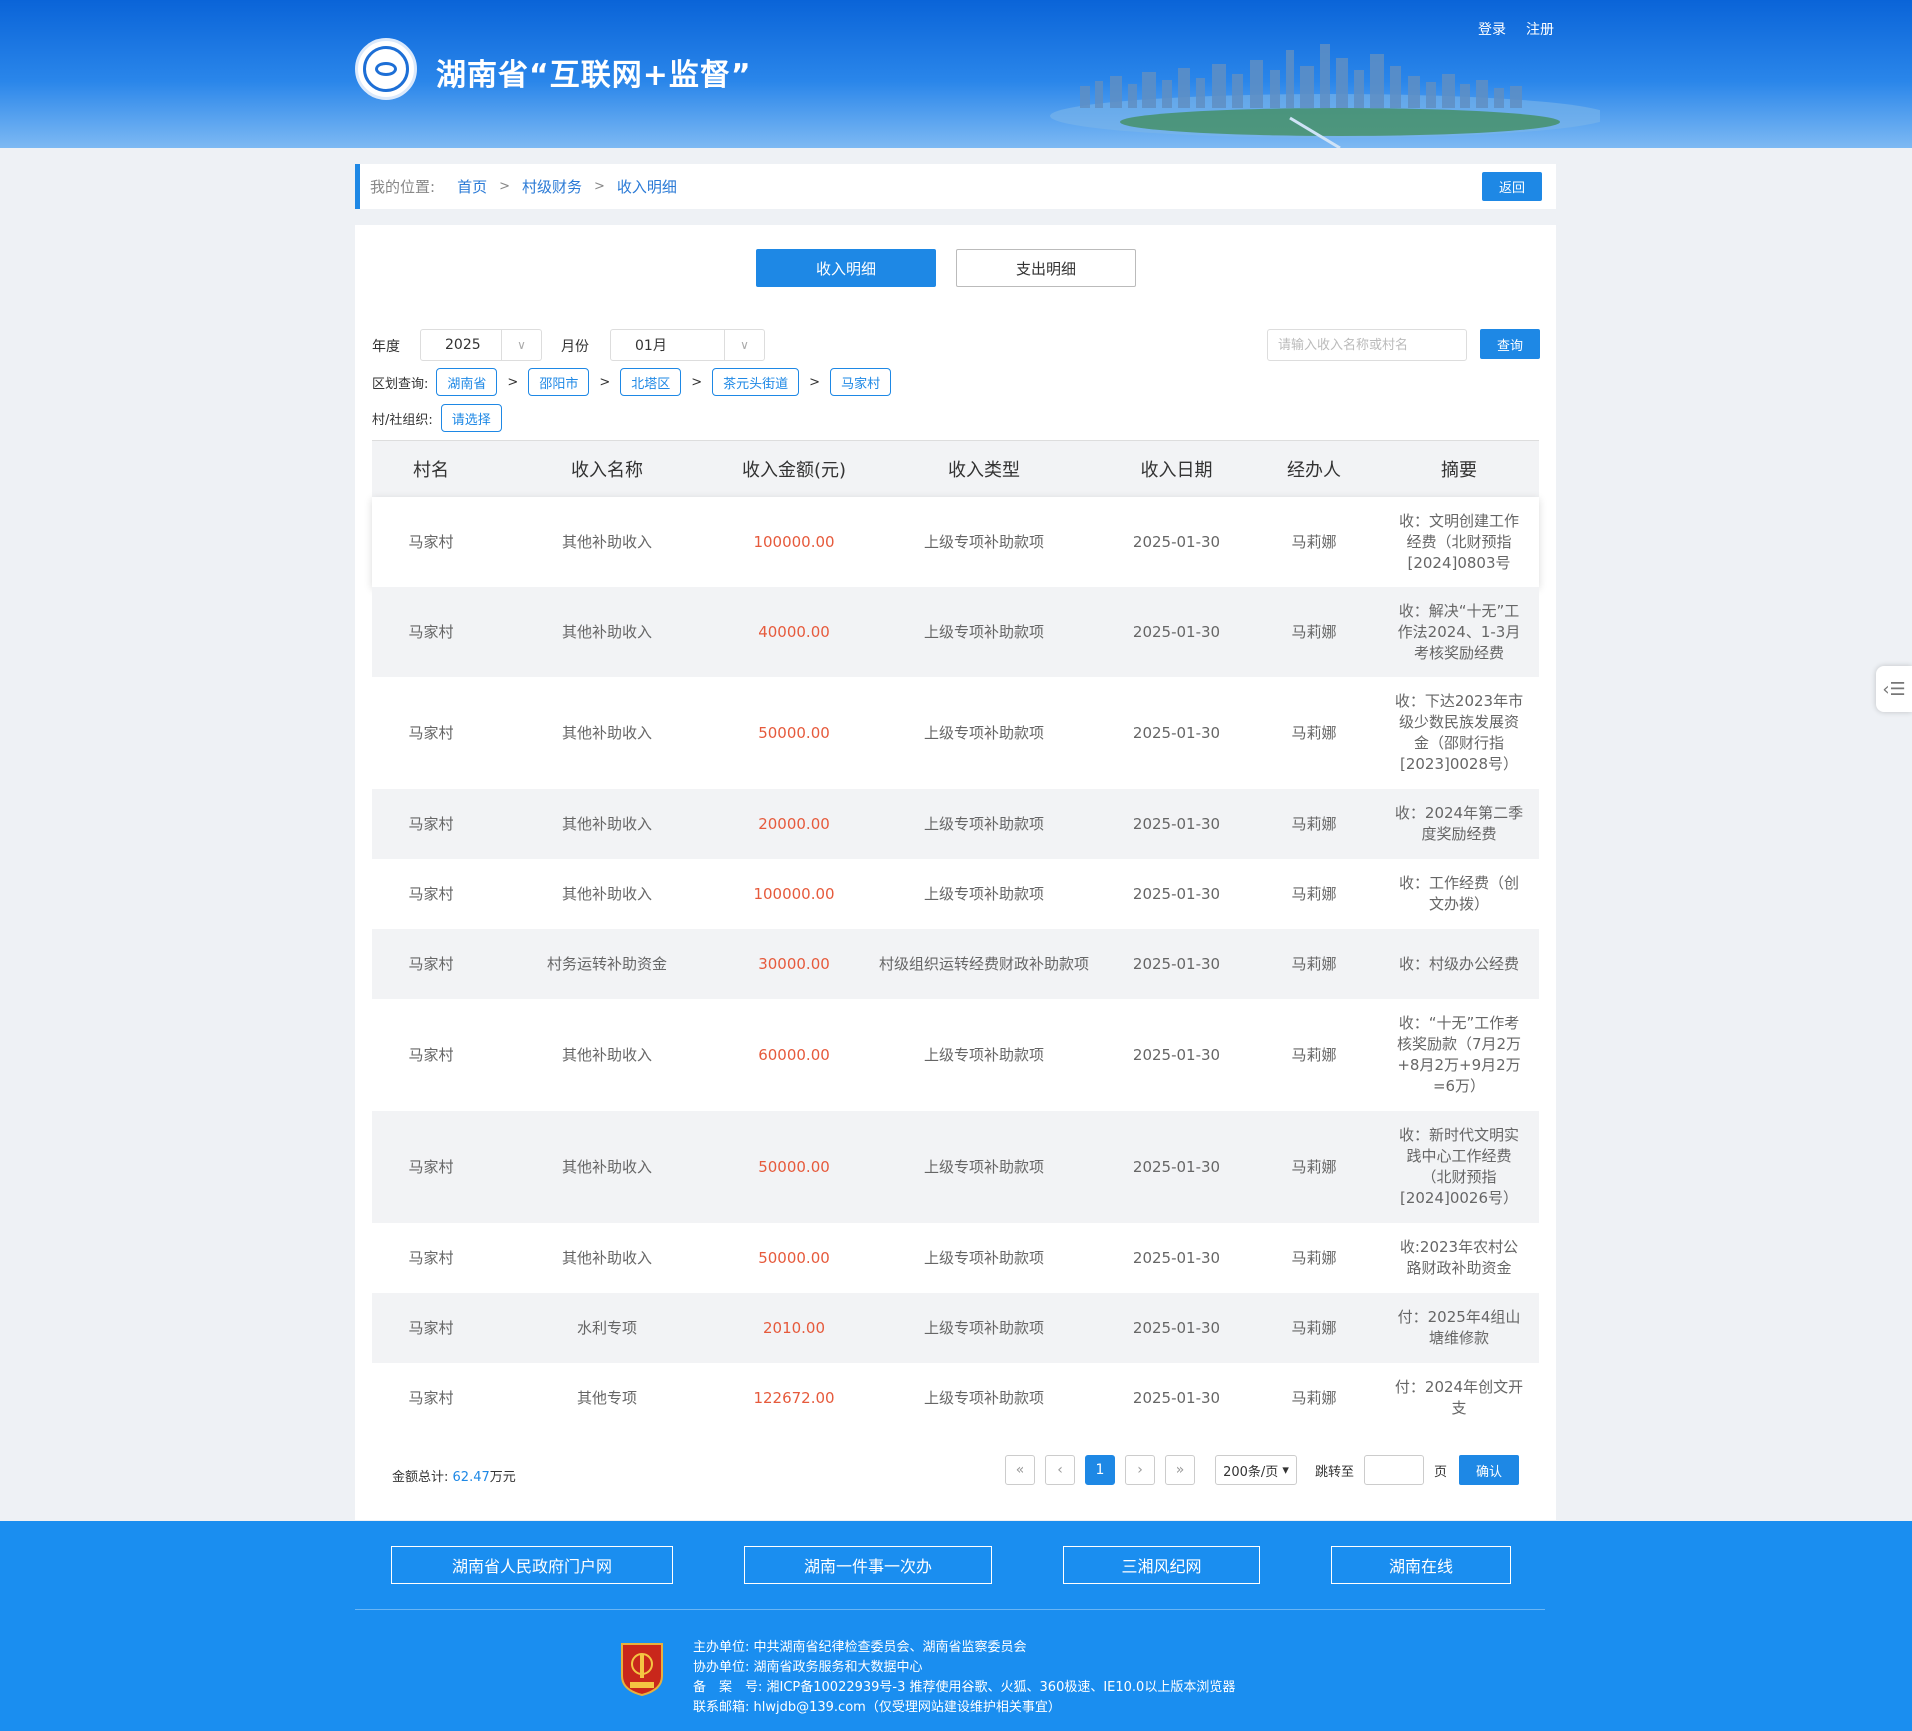  I want to click on year-label: 年度, so click(386, 347).